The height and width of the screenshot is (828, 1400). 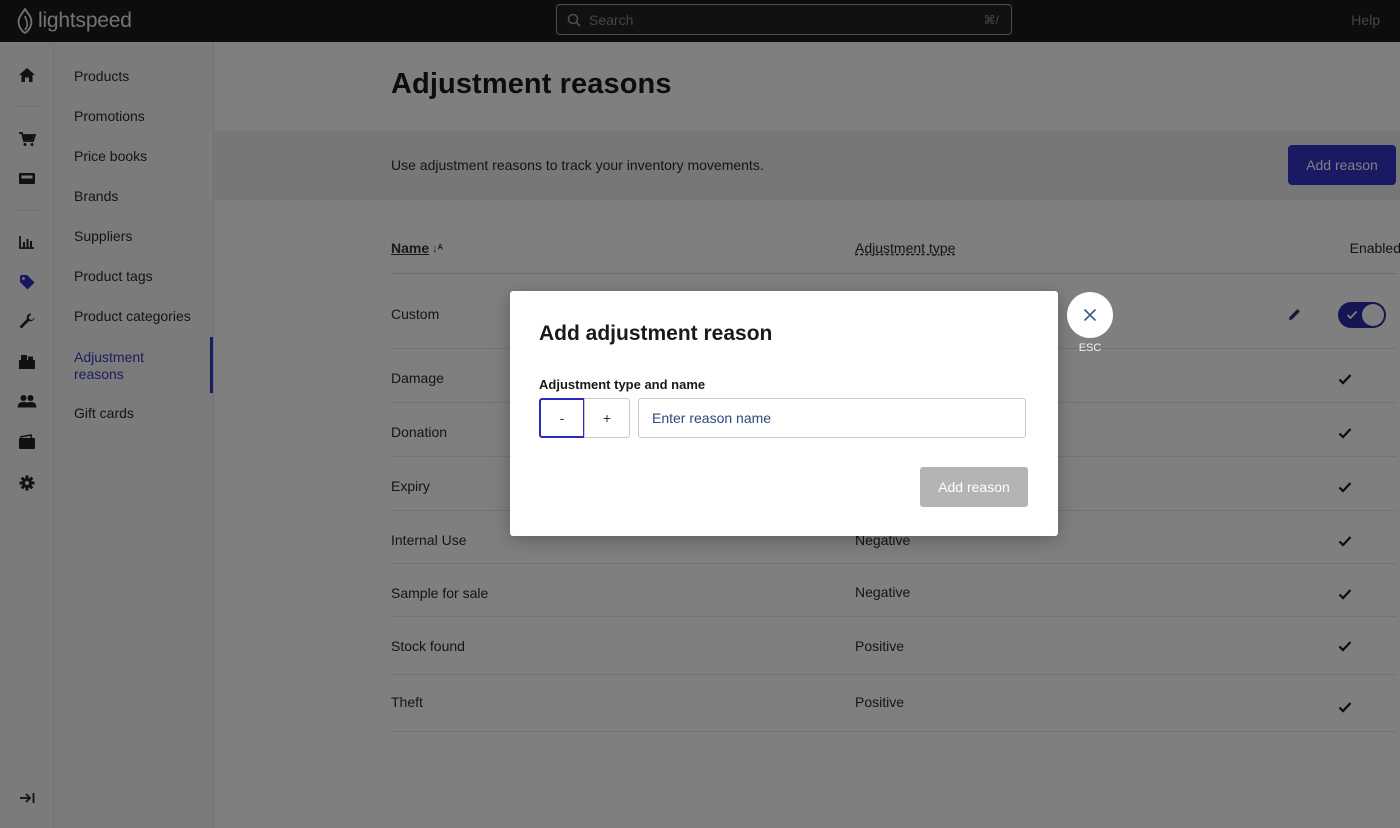 I want to click on positive-type-button: +, so click(x=607, y=418).